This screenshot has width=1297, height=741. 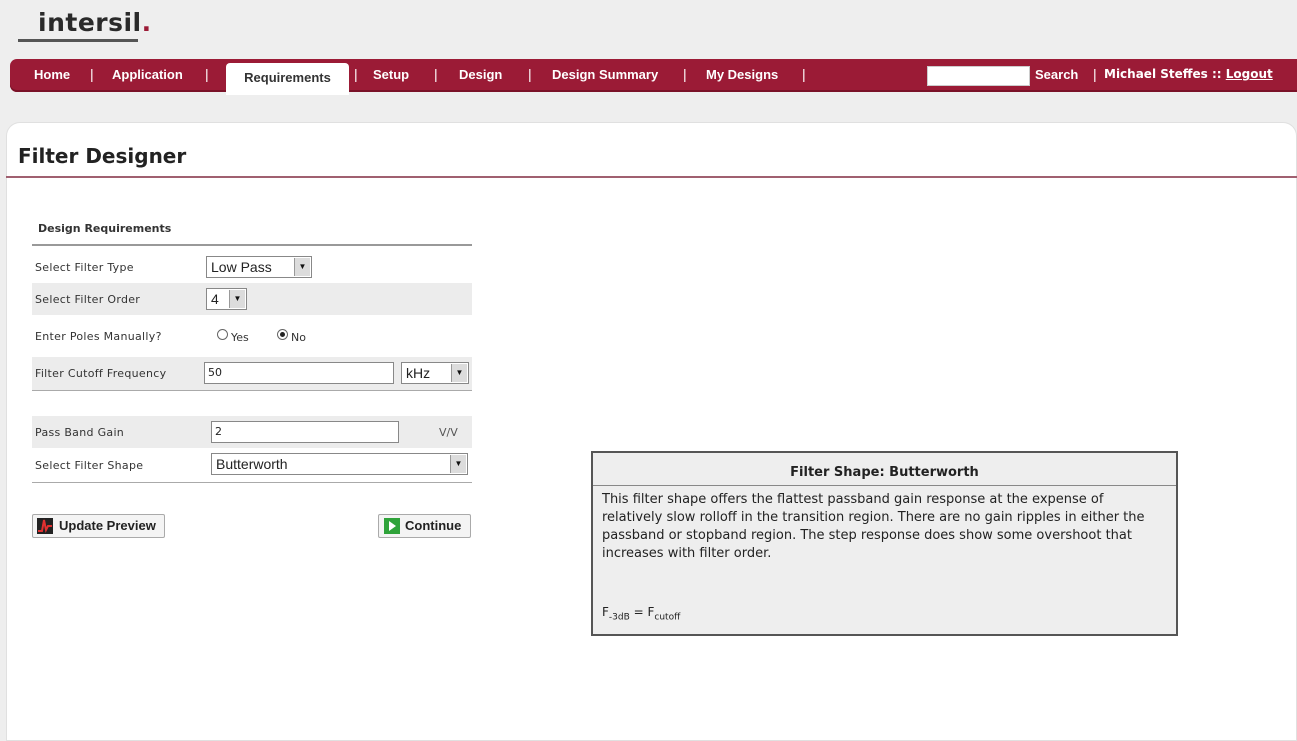 What do you see at coordinates (392, 526) in the screenshot?
I see `play-arrow-icon` at bounding box center [392, 526].